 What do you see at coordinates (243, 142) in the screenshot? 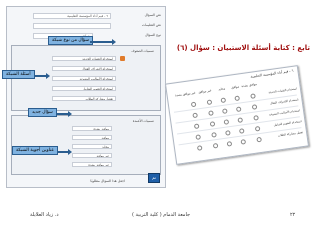
I see `grid-radio-r5-c2` at bounding box center [243, 142].